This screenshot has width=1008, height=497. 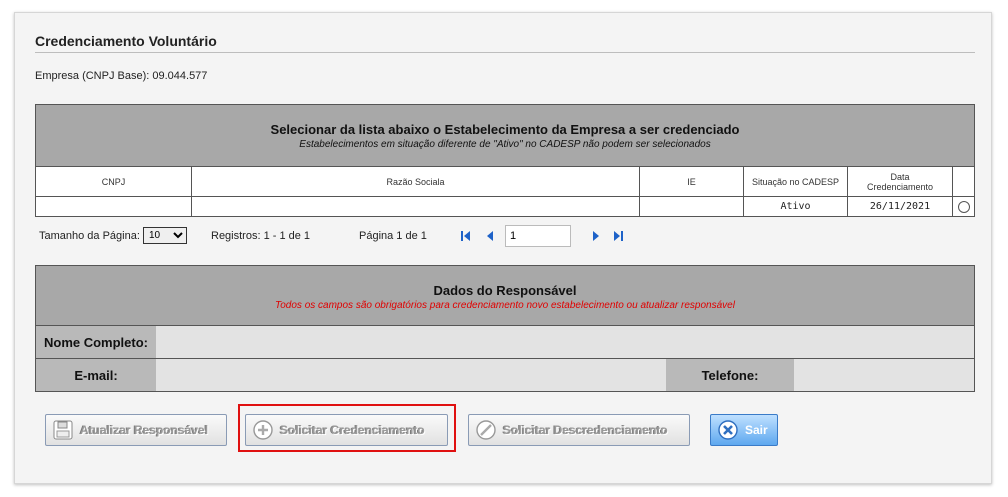 I want to click on name-row: Nome Completo:, so click(x=505, y=342).